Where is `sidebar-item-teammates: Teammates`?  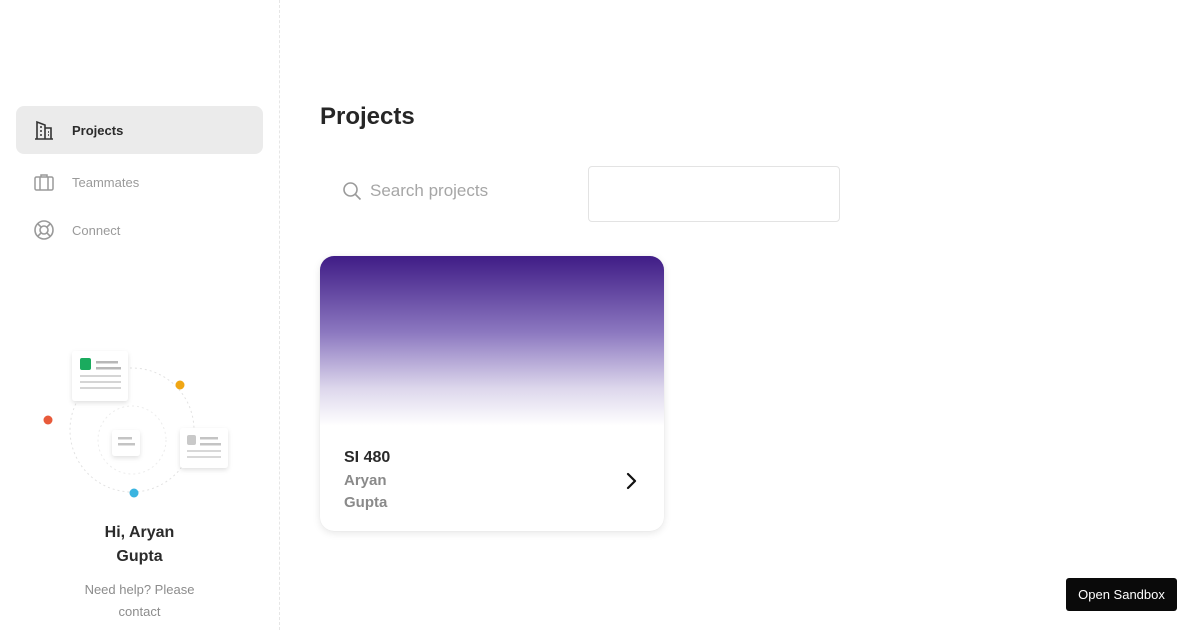
sidebar-item-teammates: Teammates is located at coordinates (139, 182).